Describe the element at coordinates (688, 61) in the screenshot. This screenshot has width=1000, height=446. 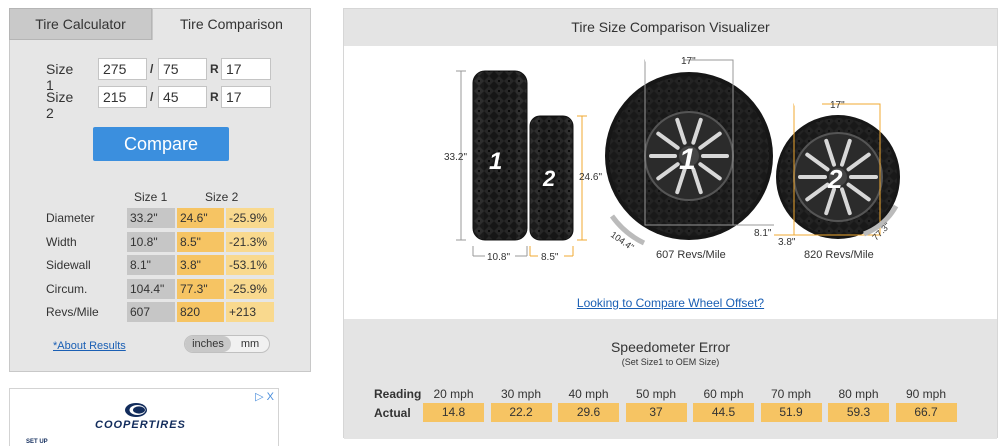
I see `tire1-rim-label: 17"` at that location.